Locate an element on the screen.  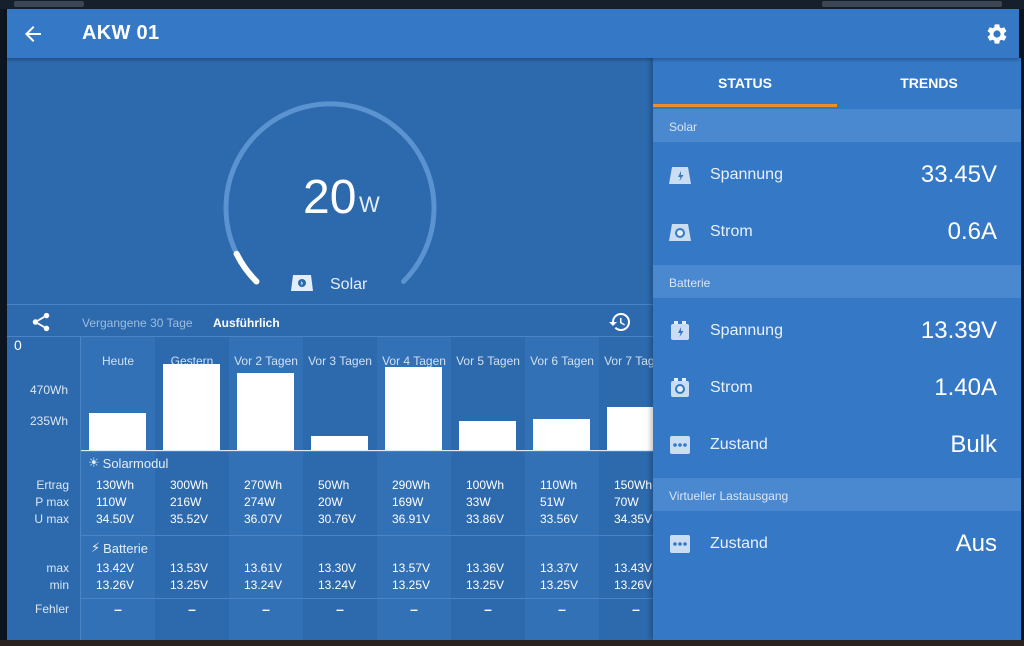
battery-current-label: Strom is located at coordinates (731, 387).